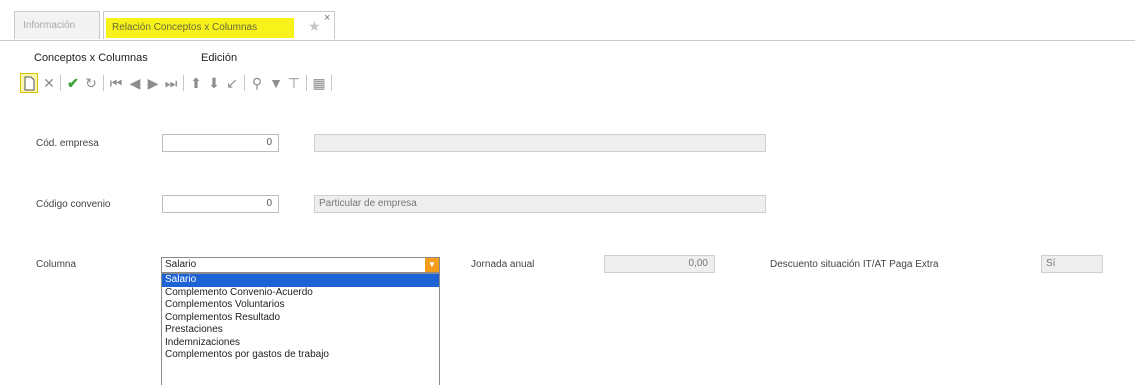 The height and width of the screenshot is (385, 1135). I want to click on codigo-convenio-field: 0, so click(220, 204).